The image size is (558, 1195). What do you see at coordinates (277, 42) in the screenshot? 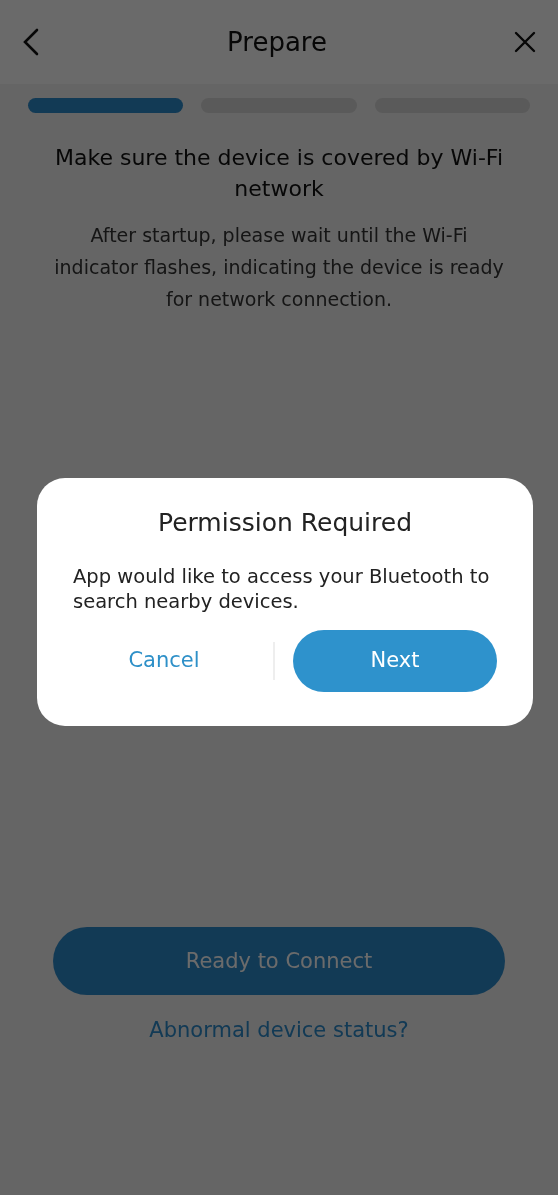
I see `page-title: Prepare` at bounding box center [277, 42].